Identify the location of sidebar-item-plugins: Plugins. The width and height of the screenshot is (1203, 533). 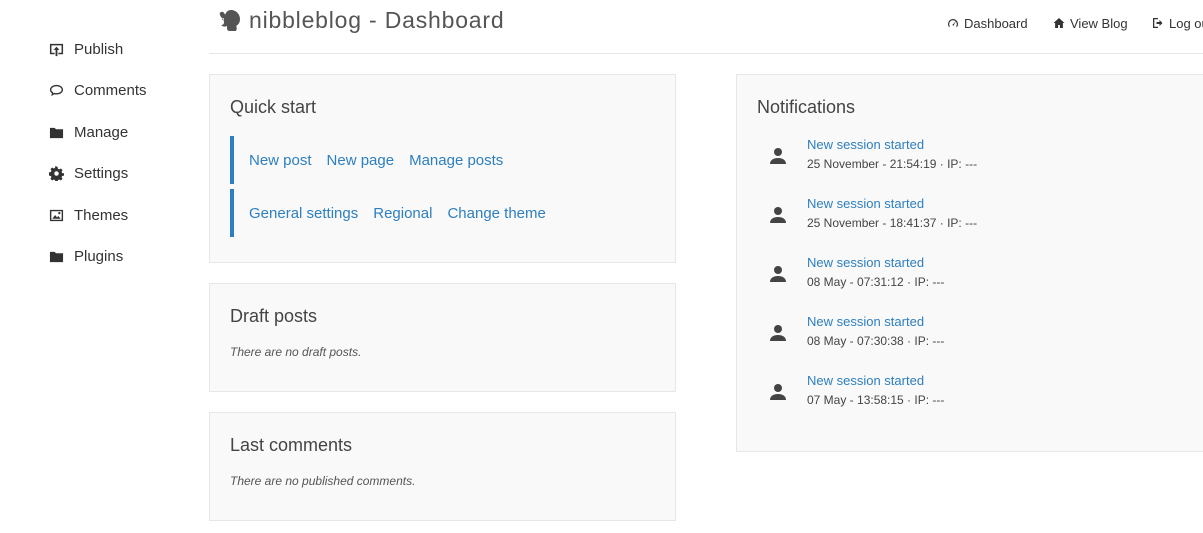
(85, 256).